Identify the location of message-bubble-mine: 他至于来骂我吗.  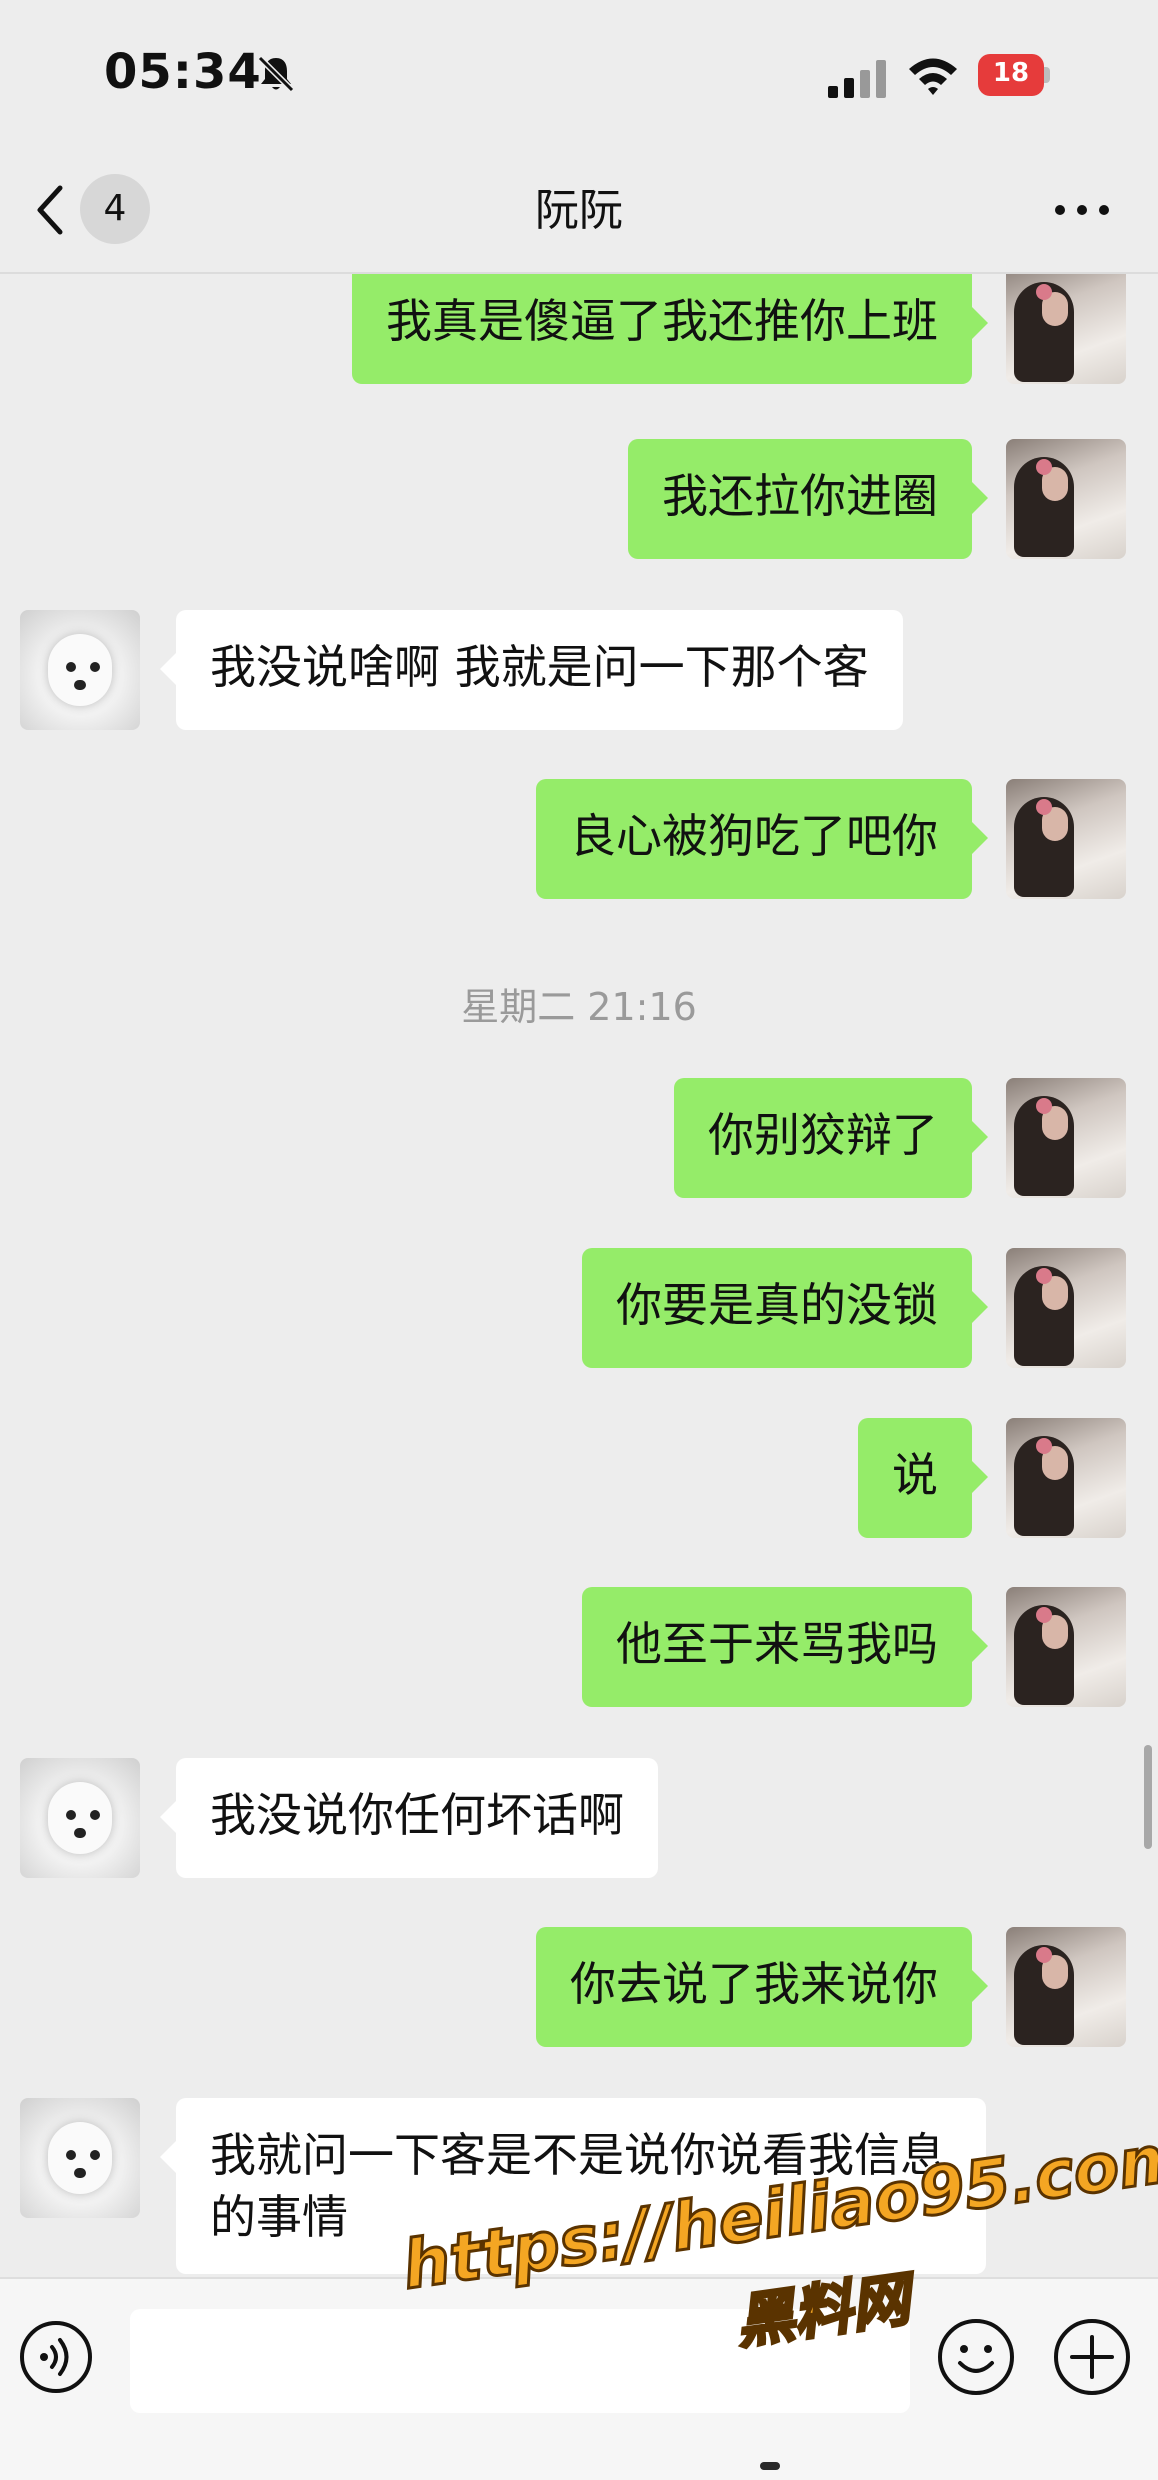
(785, 1647).